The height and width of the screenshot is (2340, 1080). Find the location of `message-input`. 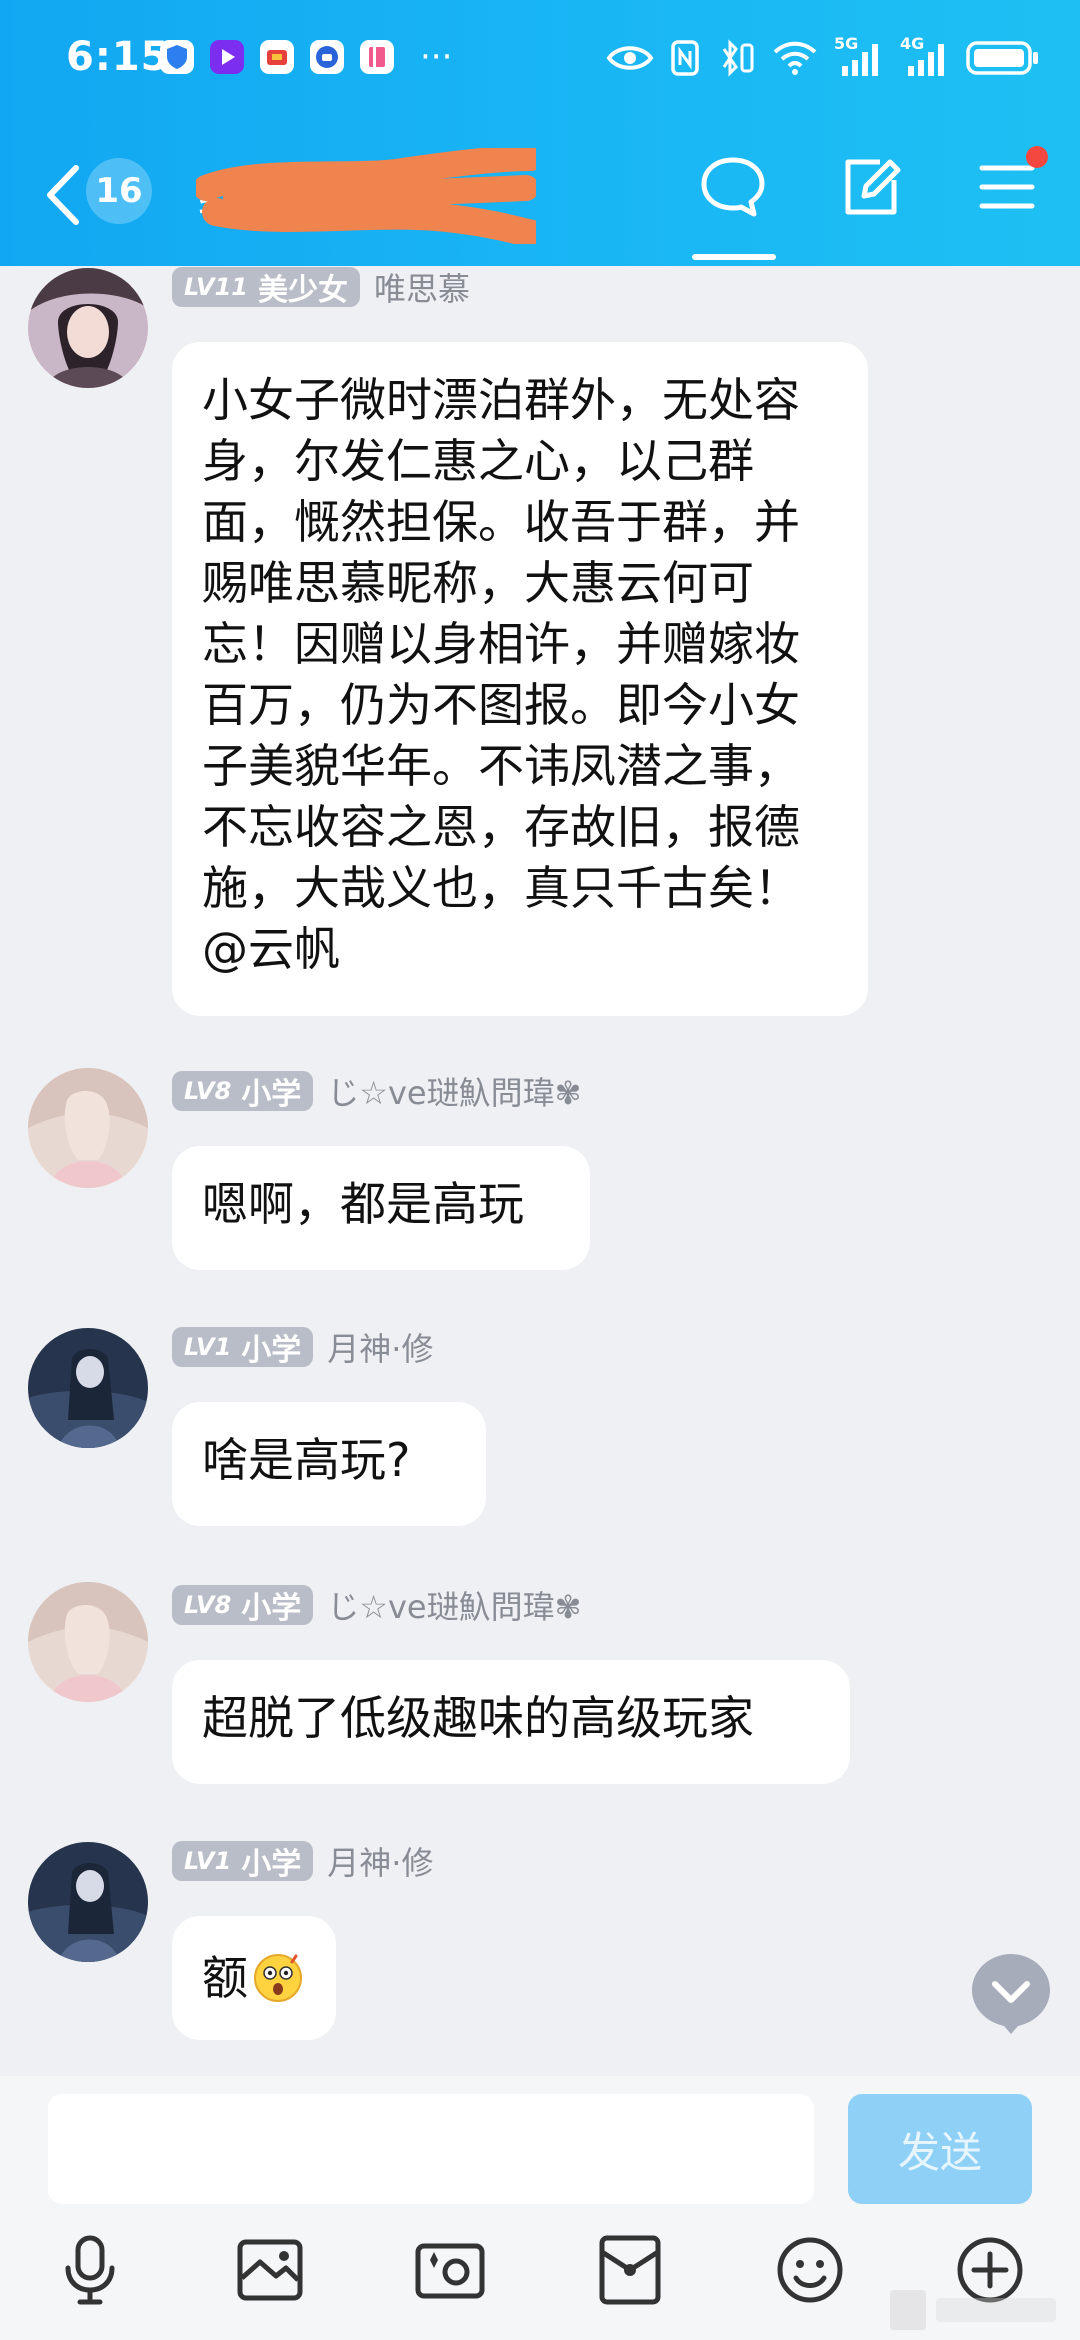

message-input is located at coordinates (431, 2149).